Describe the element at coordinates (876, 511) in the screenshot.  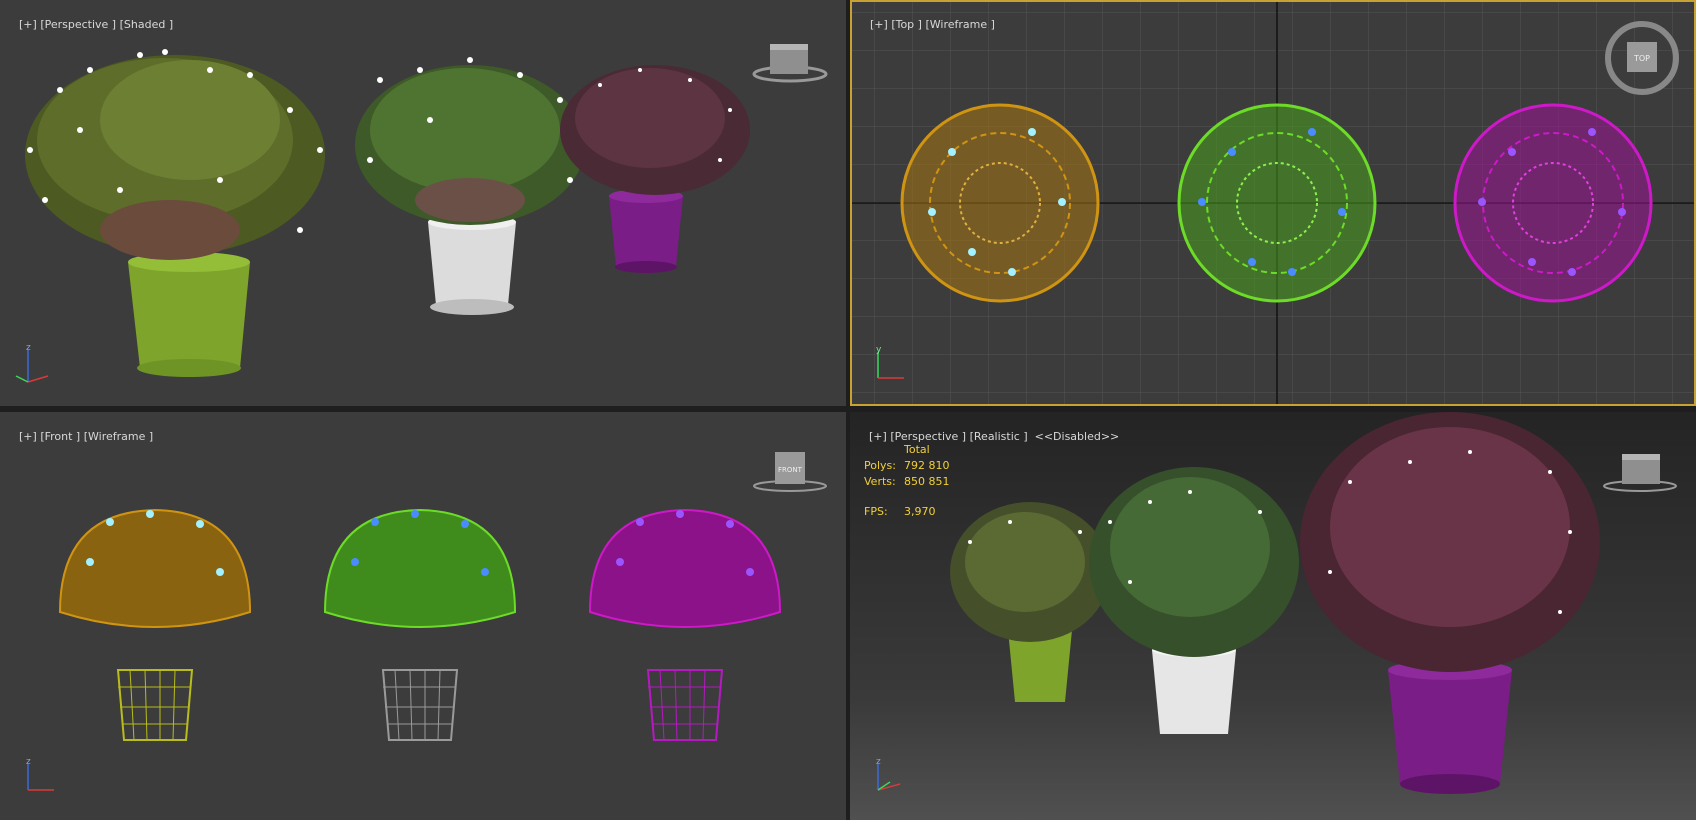
I see `fps-label: FPS:` at that location.